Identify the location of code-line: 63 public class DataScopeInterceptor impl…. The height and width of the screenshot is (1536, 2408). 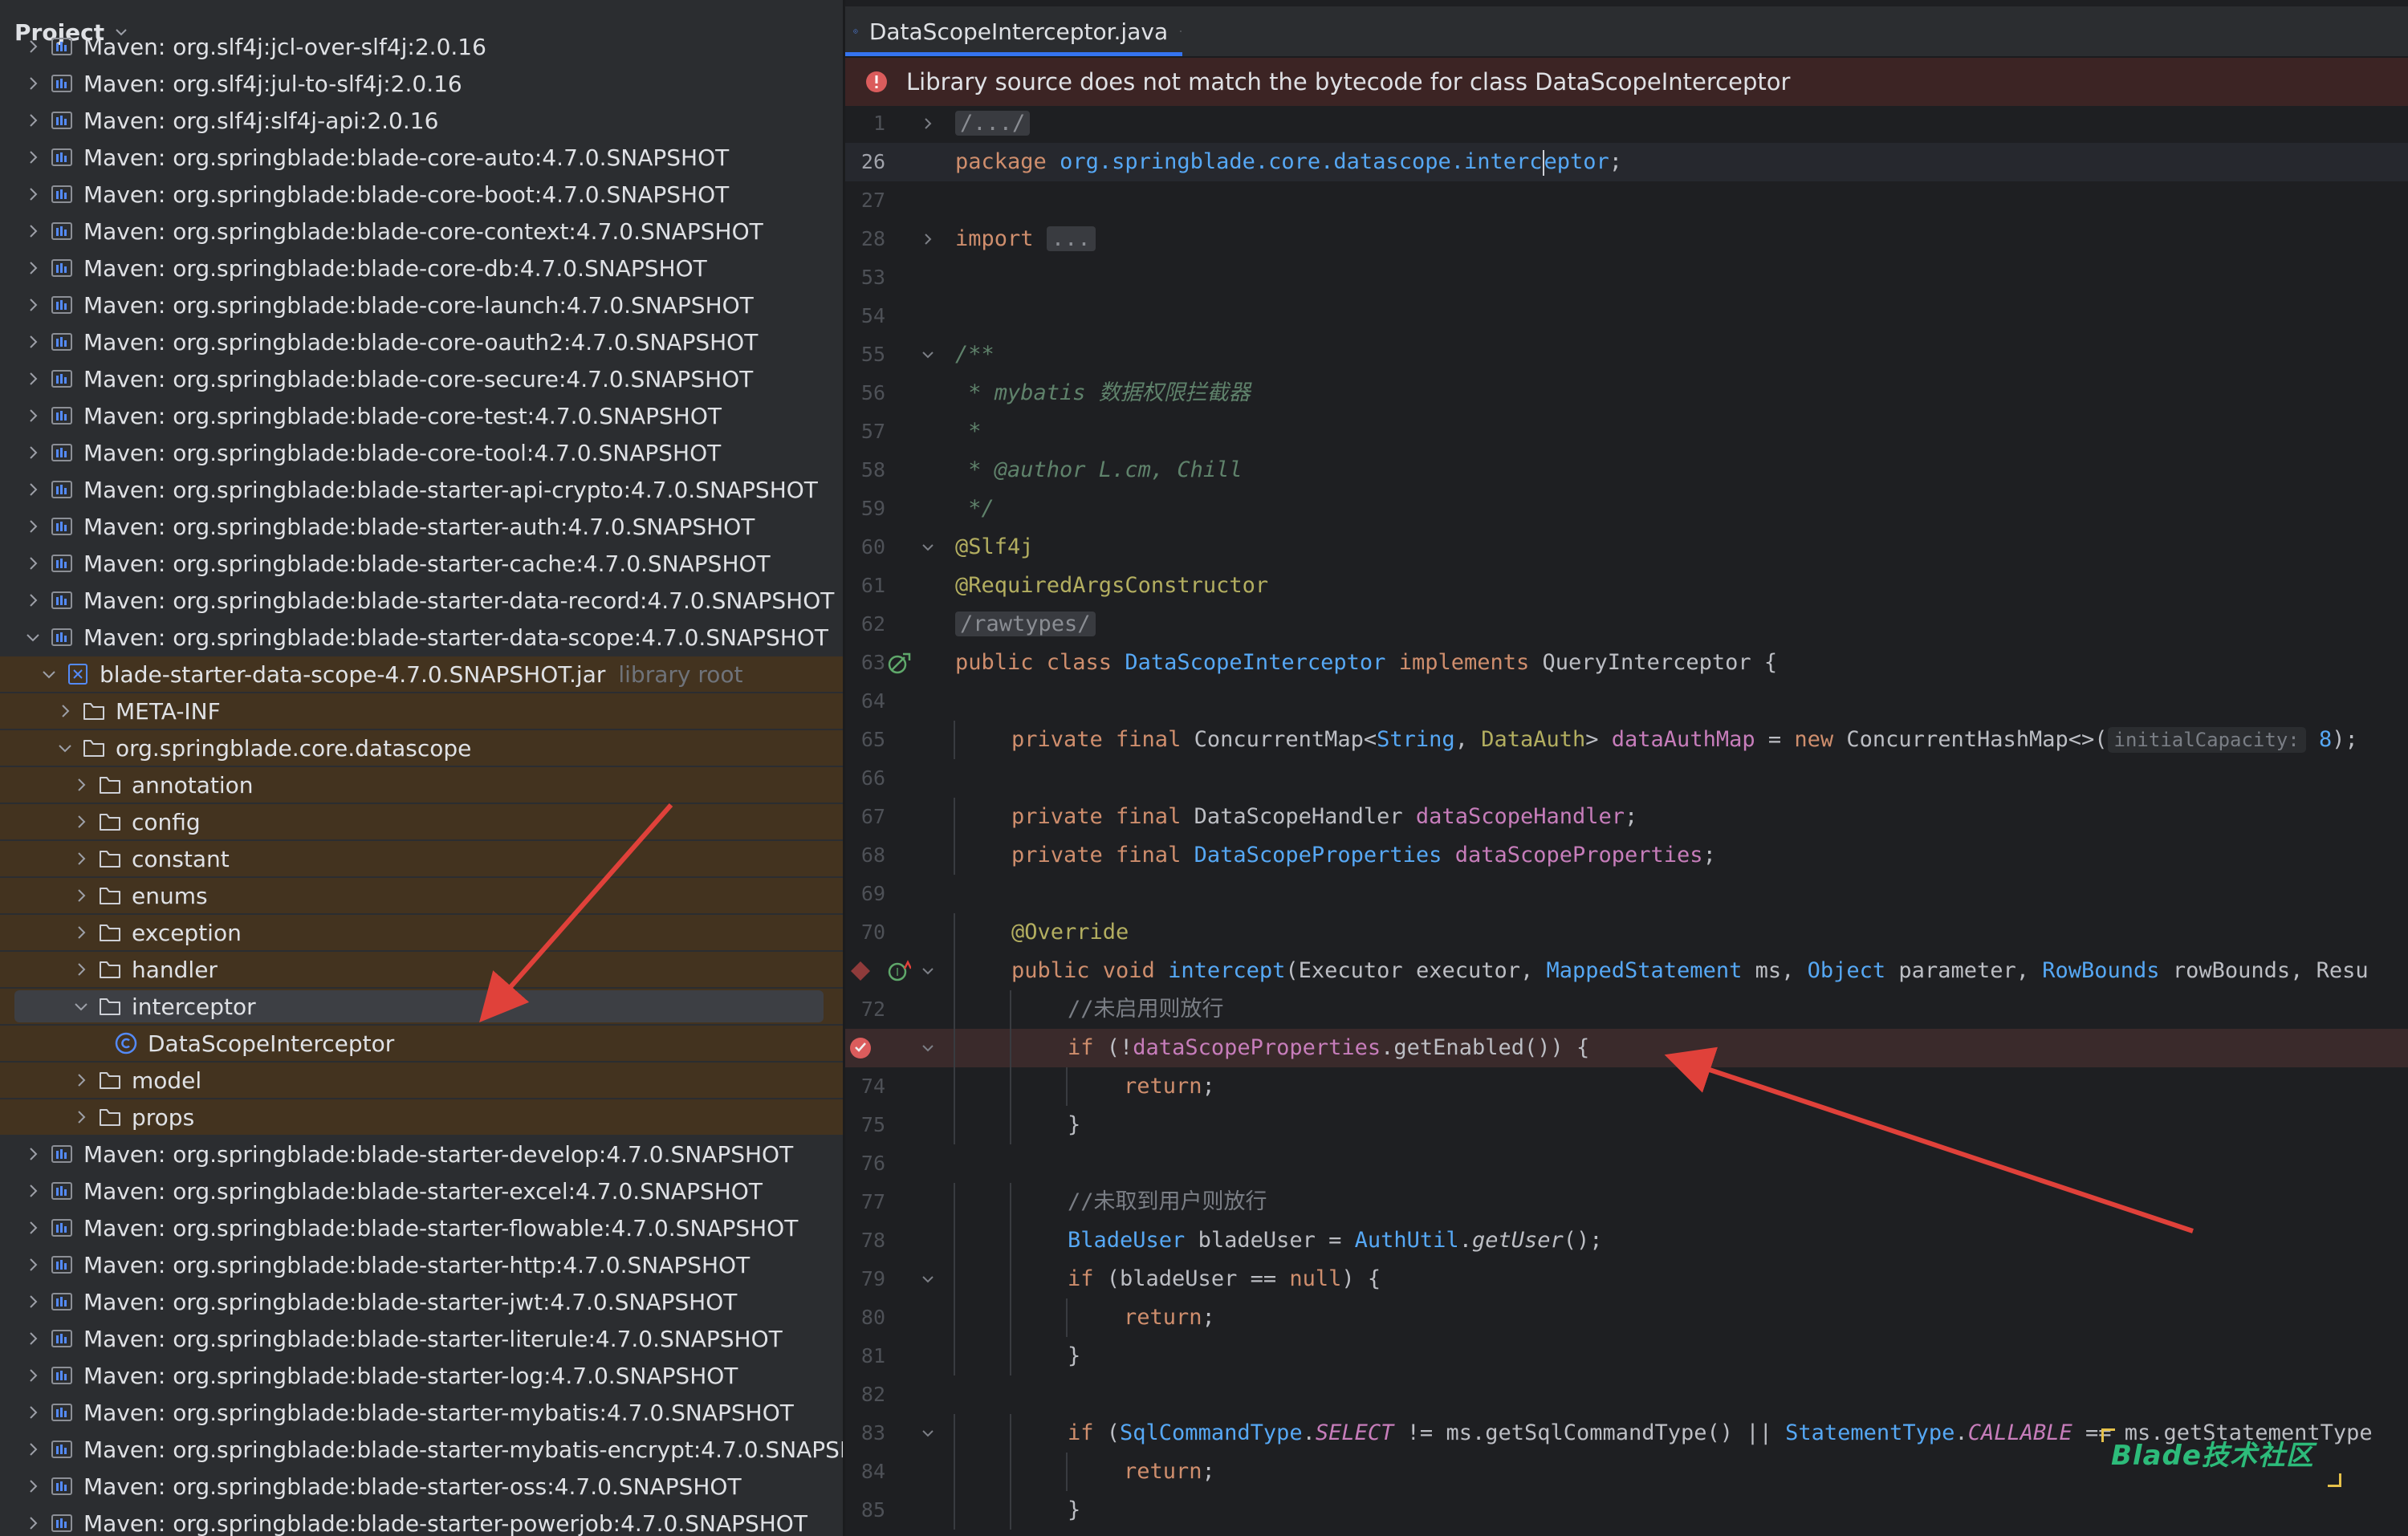
(1626, 663).